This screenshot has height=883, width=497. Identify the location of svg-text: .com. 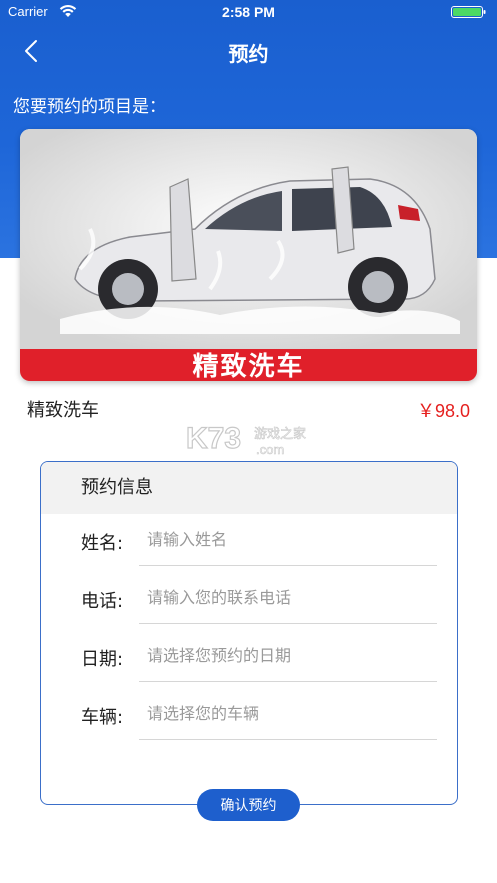
(270, 449).